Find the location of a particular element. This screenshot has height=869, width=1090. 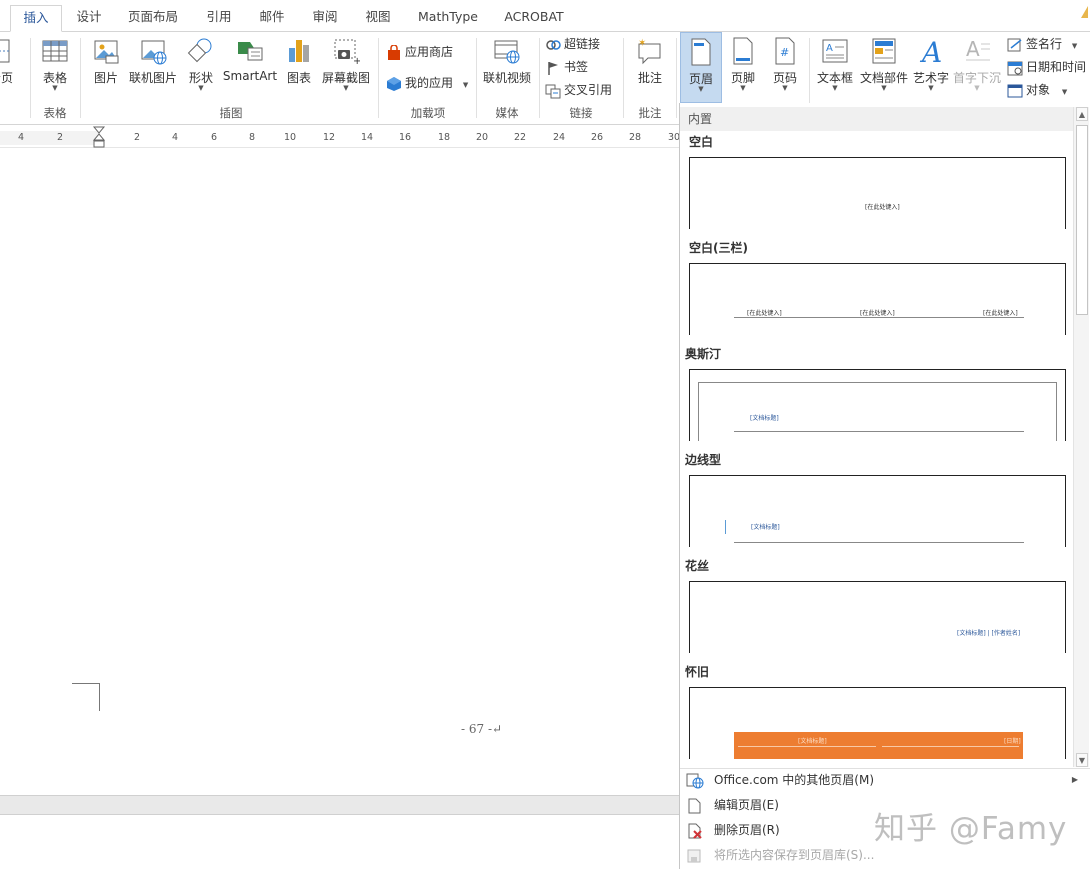

thumb-sideline is located at coordinates (725, 527).